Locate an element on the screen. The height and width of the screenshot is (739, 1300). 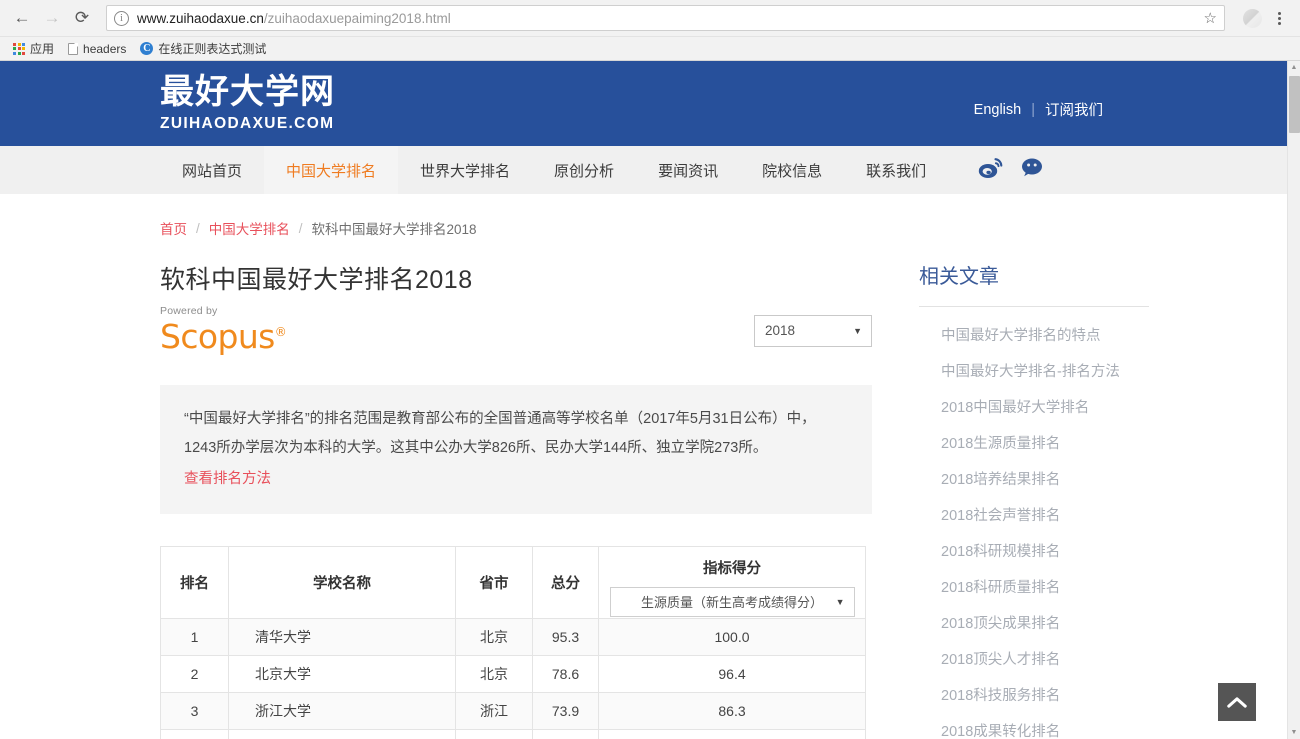
scopus-logo: Powered by Scopus® is located at coordinates (223, 329).